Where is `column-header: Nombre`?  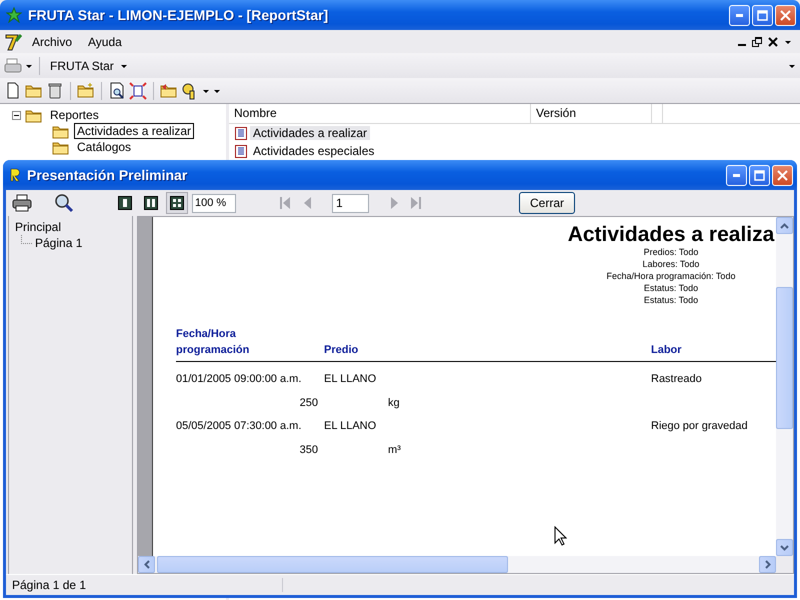
column-header: Nombre is located at coordinates (380, 113).